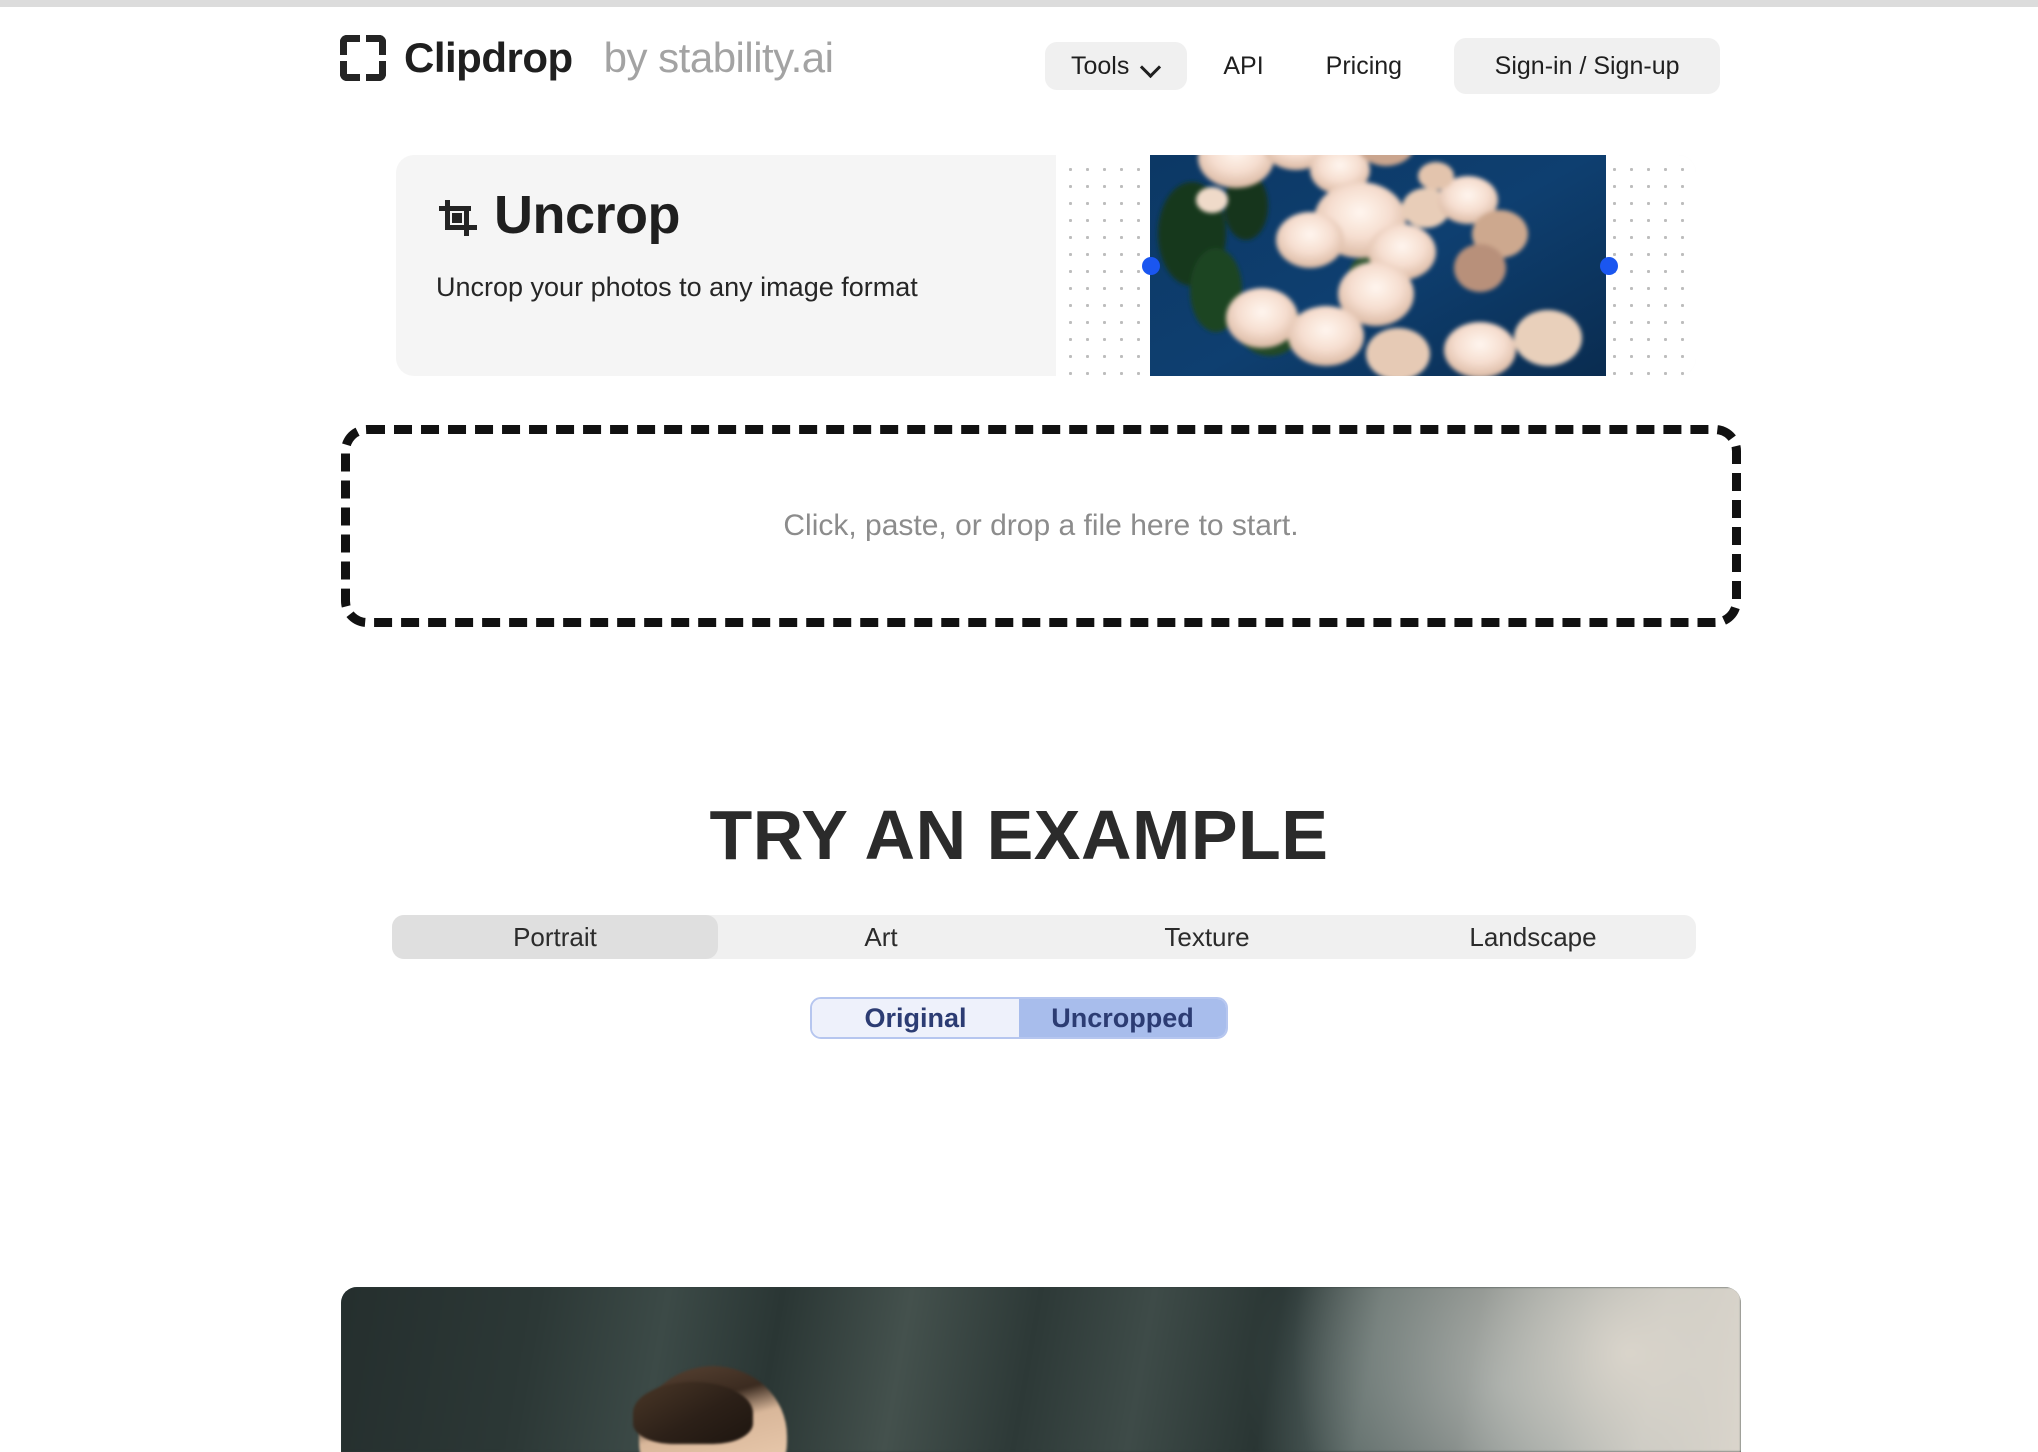 This screenshot has height=1452, width=2038. I want to click on toggle-original: Original, so click(915, 1018).